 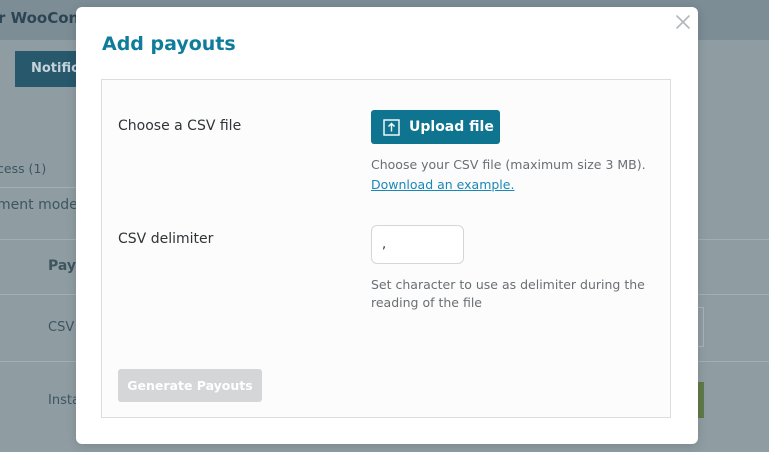 I want to click on background-tab-notifications: Notifica, so click(x=50, y=69).